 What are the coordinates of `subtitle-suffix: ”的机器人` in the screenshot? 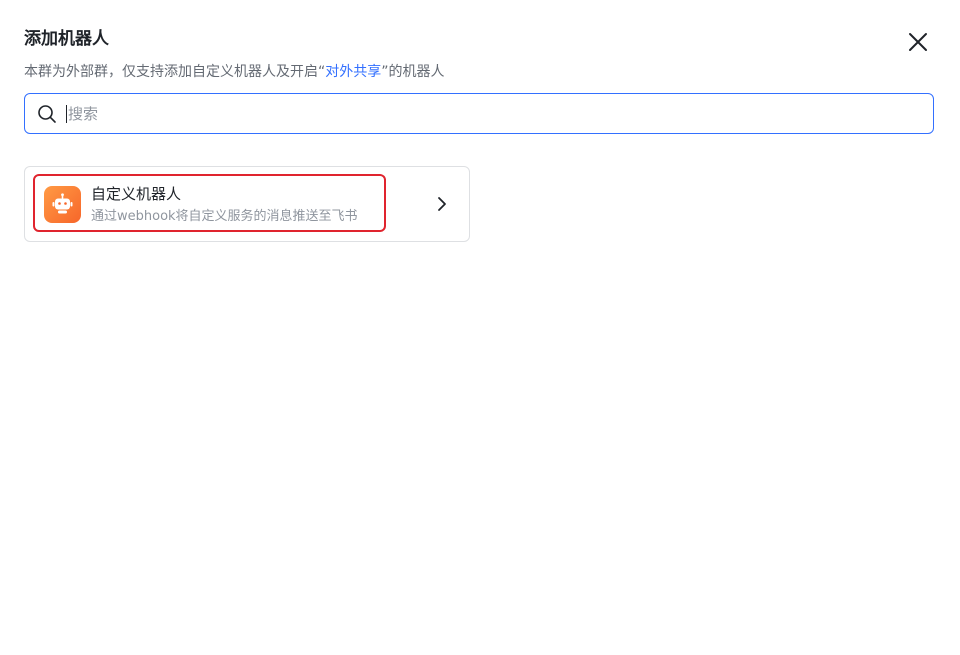 It's located at (413, 72).